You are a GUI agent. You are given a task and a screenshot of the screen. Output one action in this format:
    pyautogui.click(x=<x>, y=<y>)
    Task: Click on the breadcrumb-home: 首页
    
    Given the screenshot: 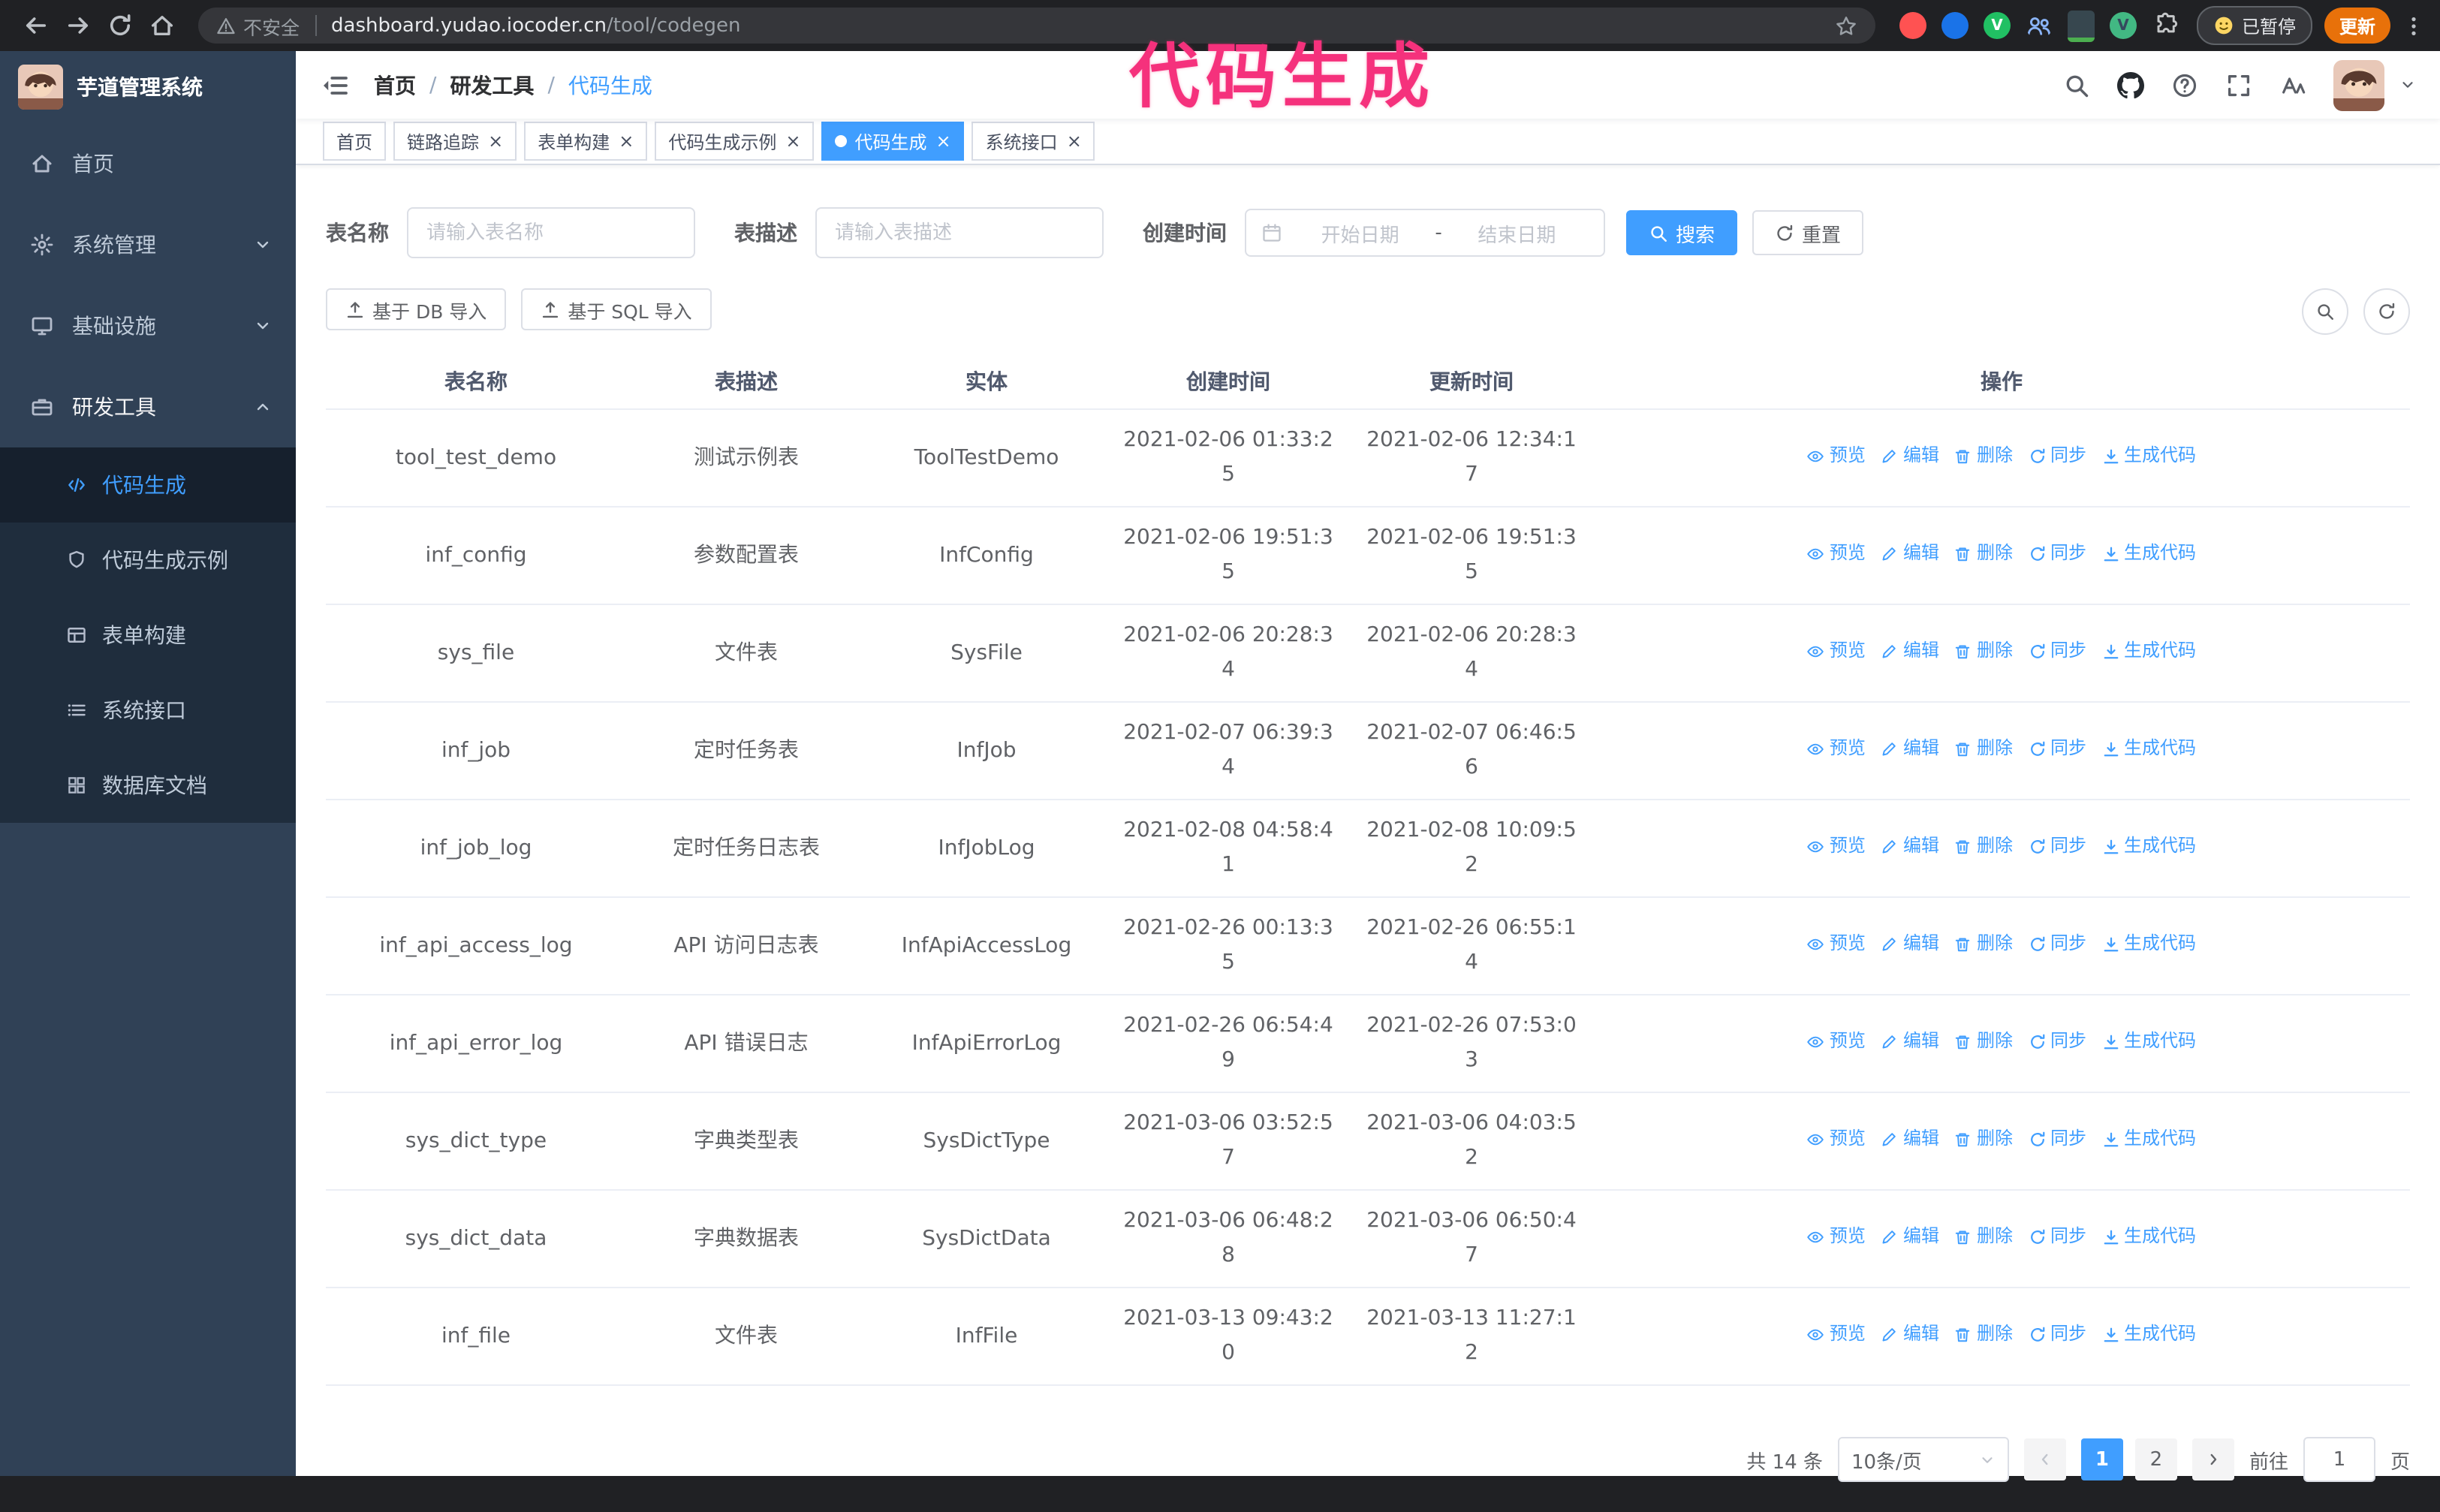 What is the action you would take?
    pyautogui.click(x=395, y=85)
    